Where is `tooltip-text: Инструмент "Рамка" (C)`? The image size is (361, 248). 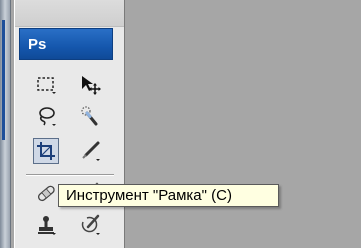
tooltip-text: Инструмент "Рамка" (C) is located at coordinates (149, 195).